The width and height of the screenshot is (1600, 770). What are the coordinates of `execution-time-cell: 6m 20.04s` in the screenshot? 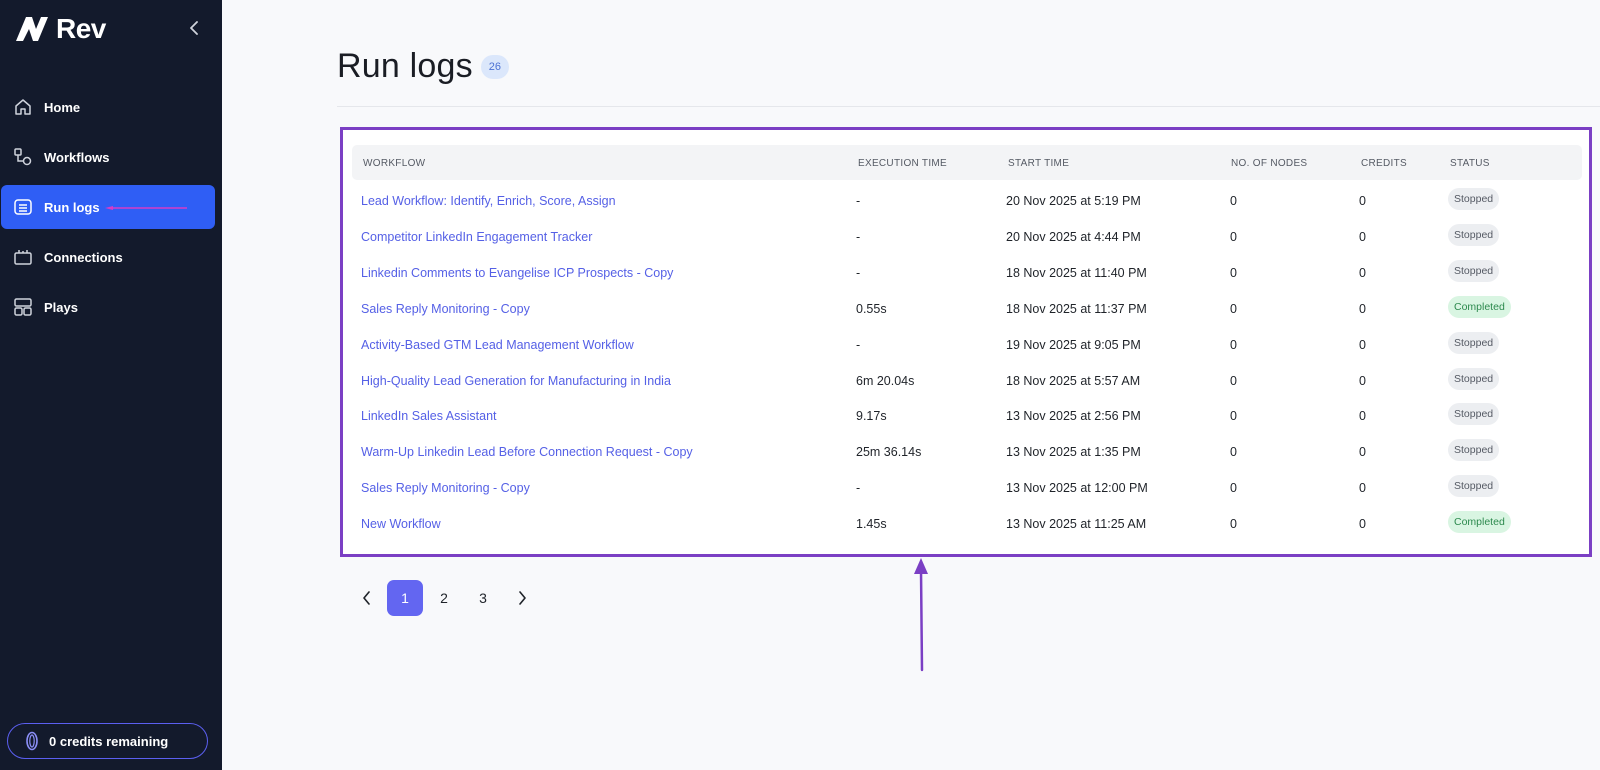 It's located at (885, 380).